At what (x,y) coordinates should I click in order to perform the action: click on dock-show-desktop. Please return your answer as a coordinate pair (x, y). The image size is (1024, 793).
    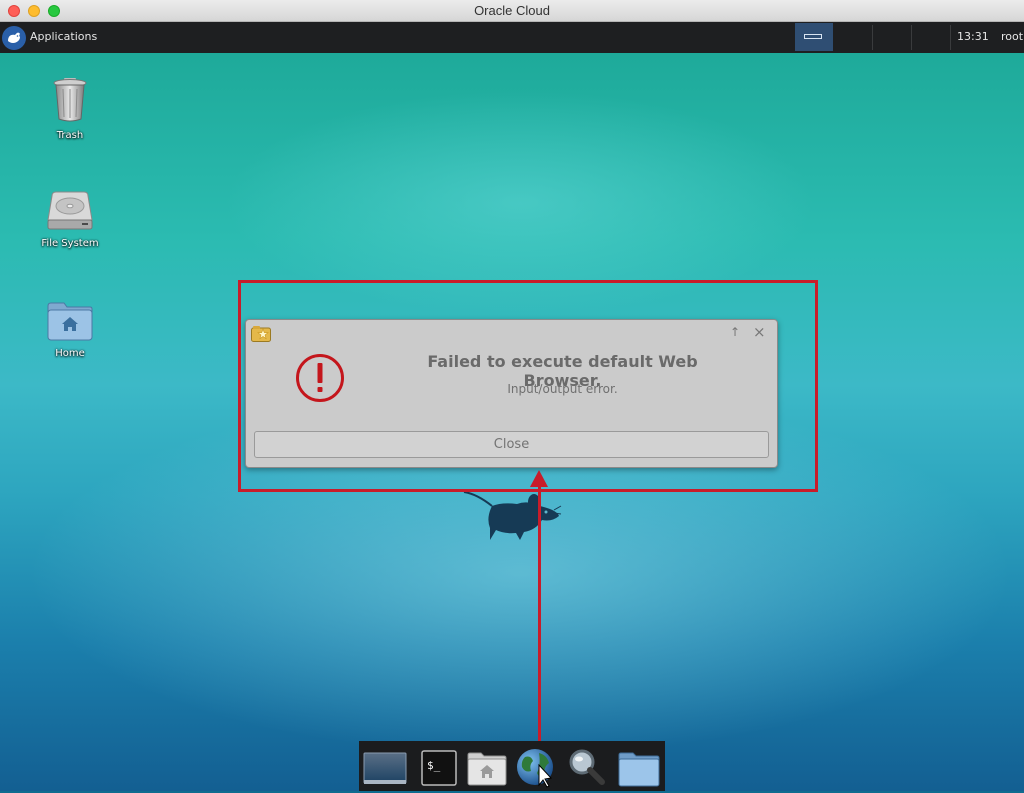
    Looking at the image, I should click on (385, 767).